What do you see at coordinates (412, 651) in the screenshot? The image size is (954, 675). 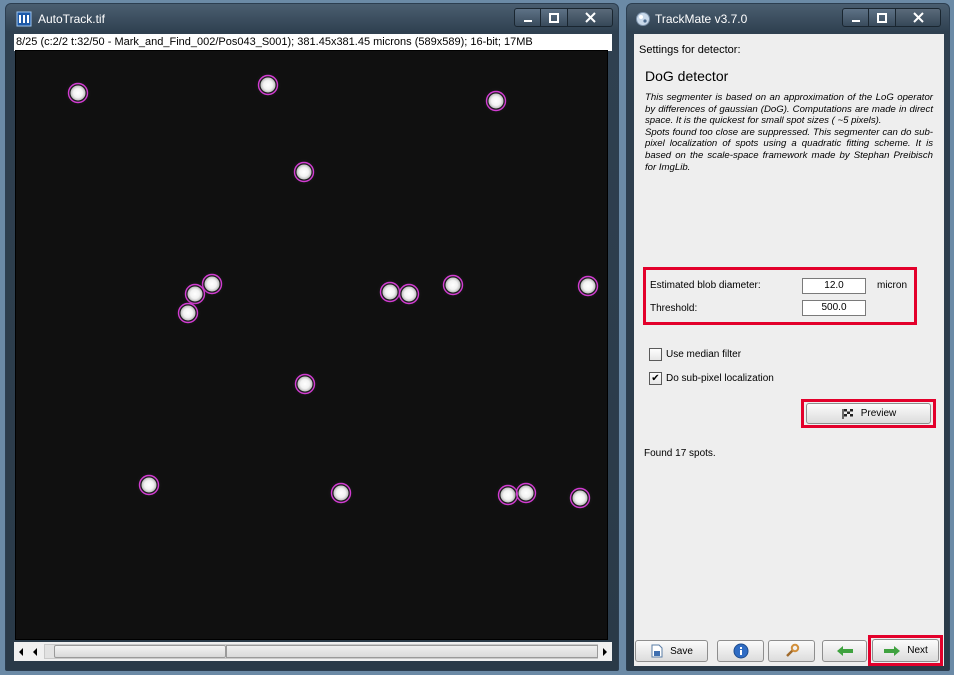 I see `scroll-track-right` at bounding box center [412, 651].